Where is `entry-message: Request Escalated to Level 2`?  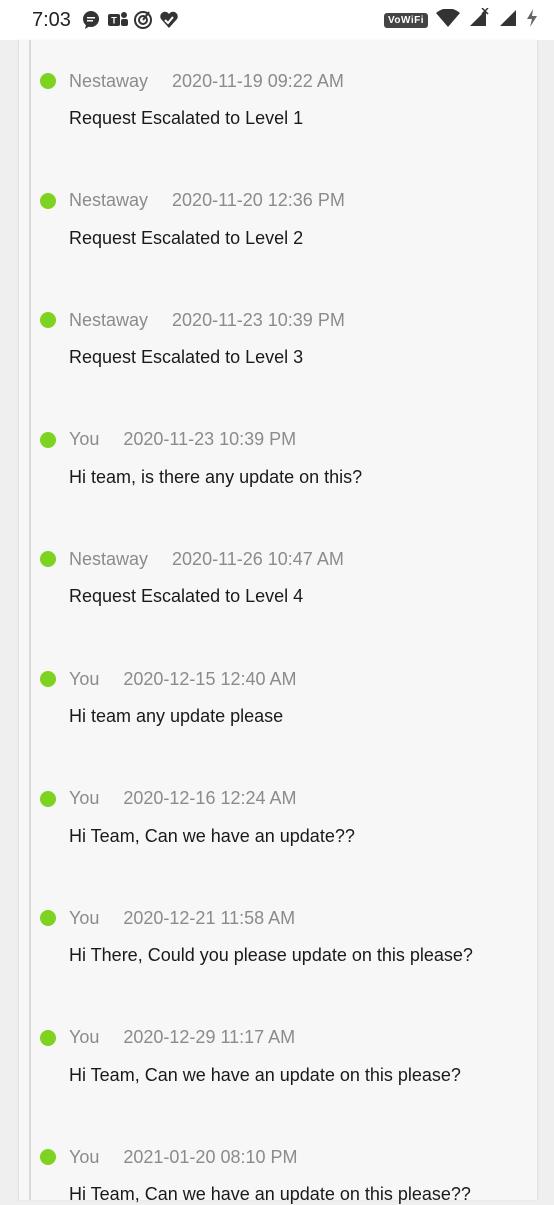 entry-message: Request Escalated to Level 2 is located at coordinates (186, 237).